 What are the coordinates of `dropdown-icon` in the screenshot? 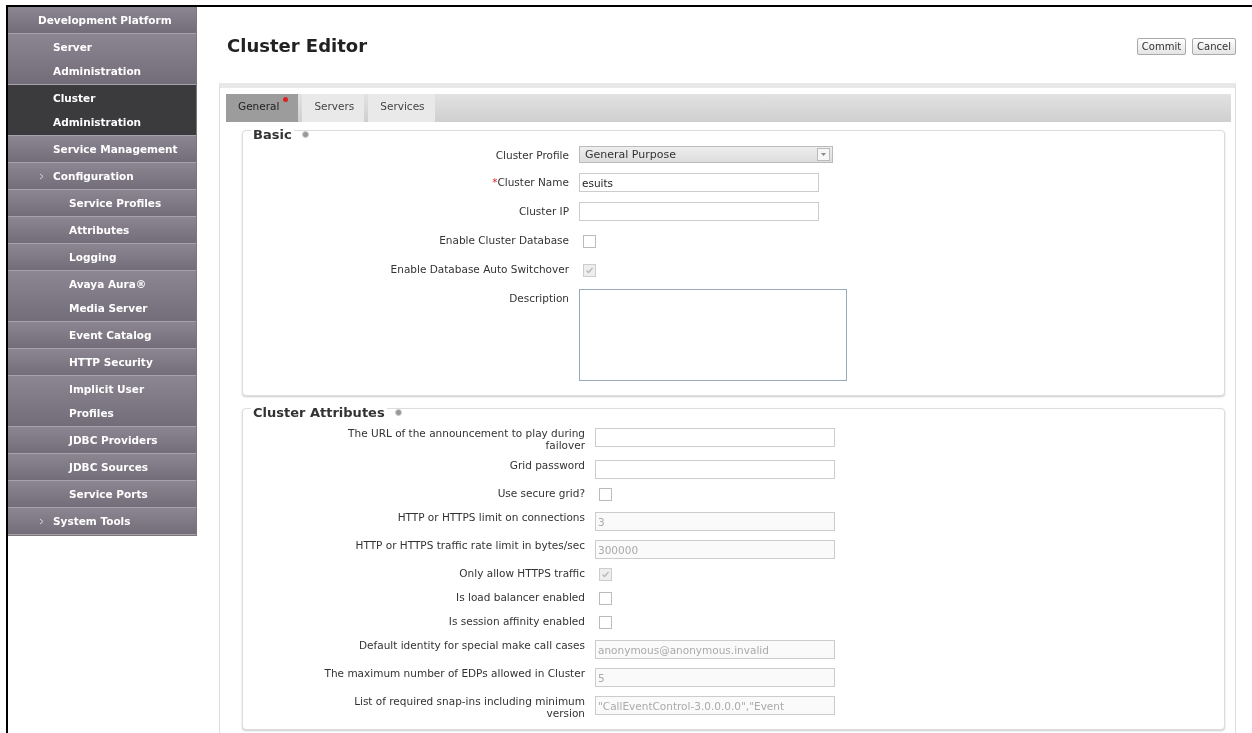 It's located at (823, 154).